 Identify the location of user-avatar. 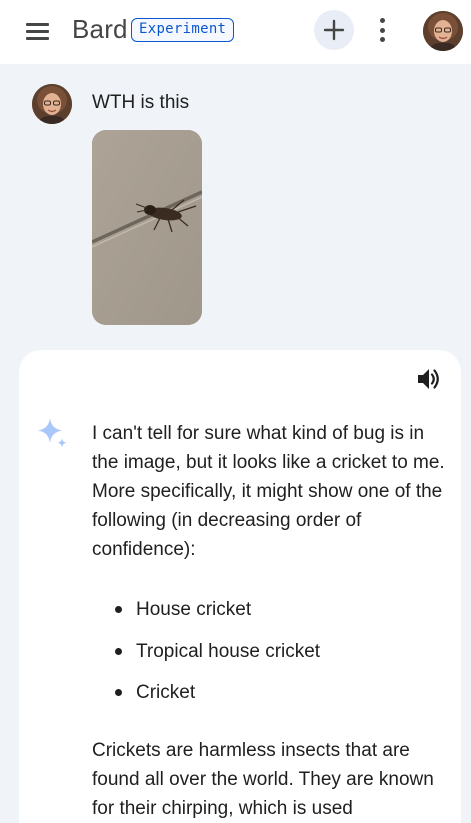
(52, 104).